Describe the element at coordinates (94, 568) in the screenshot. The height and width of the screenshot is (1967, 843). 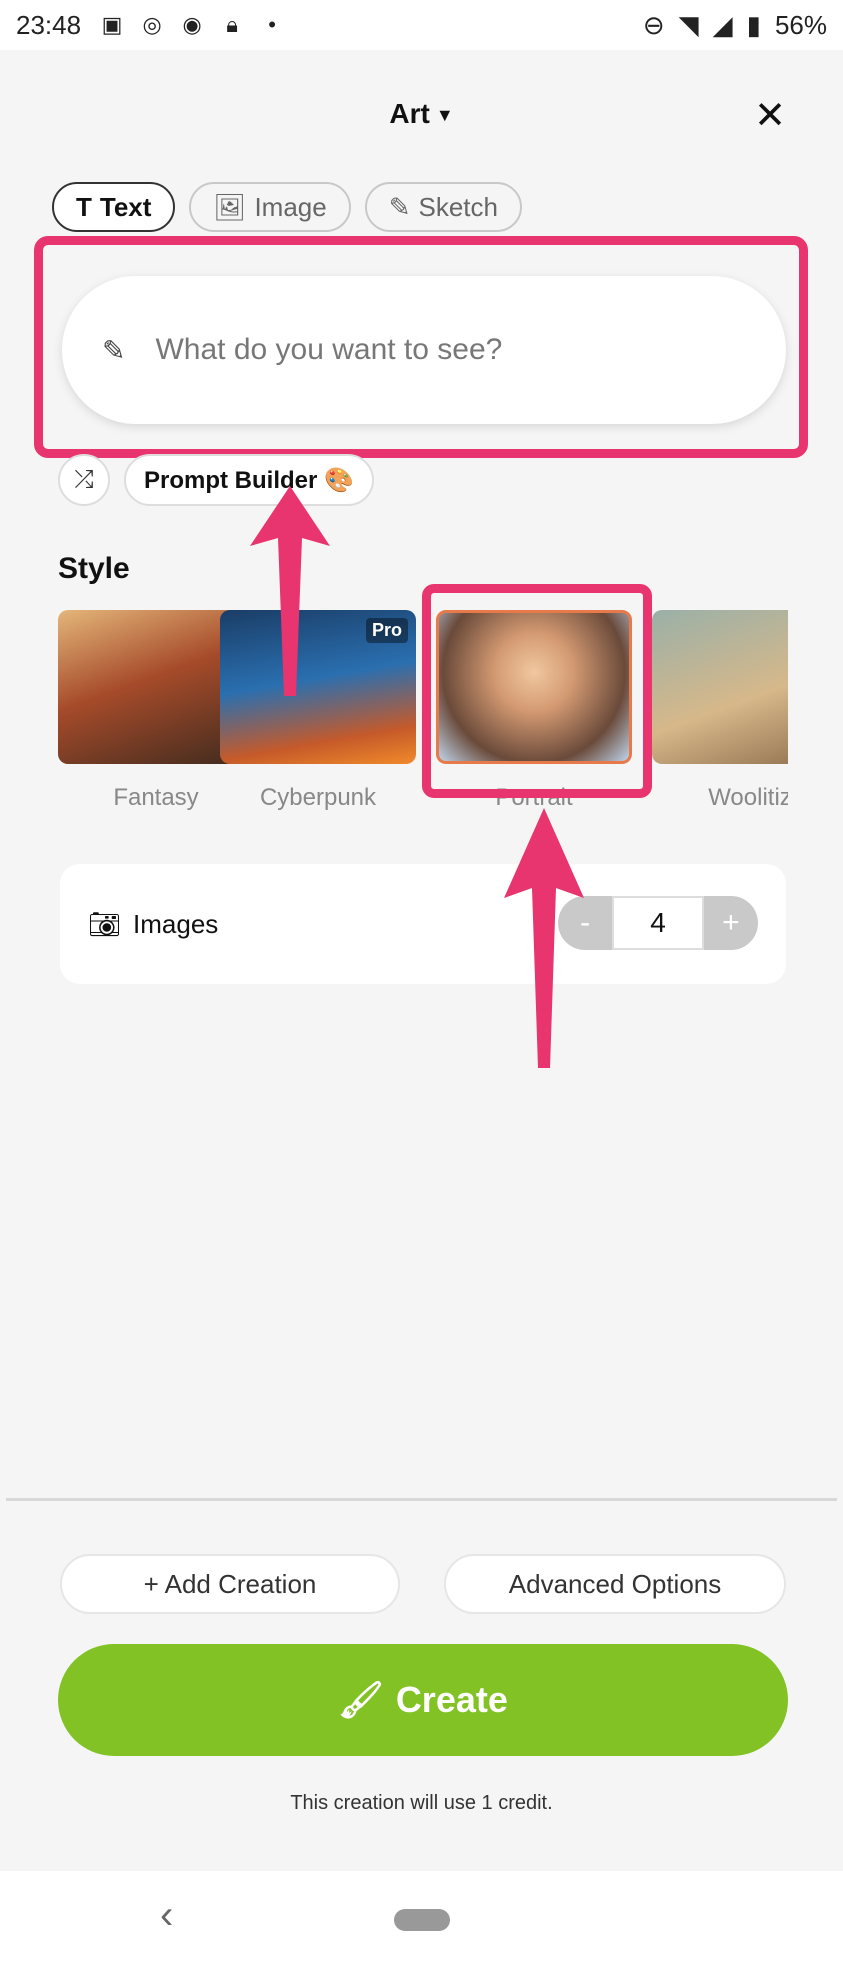
I see `style-section-title: Style` at that location.